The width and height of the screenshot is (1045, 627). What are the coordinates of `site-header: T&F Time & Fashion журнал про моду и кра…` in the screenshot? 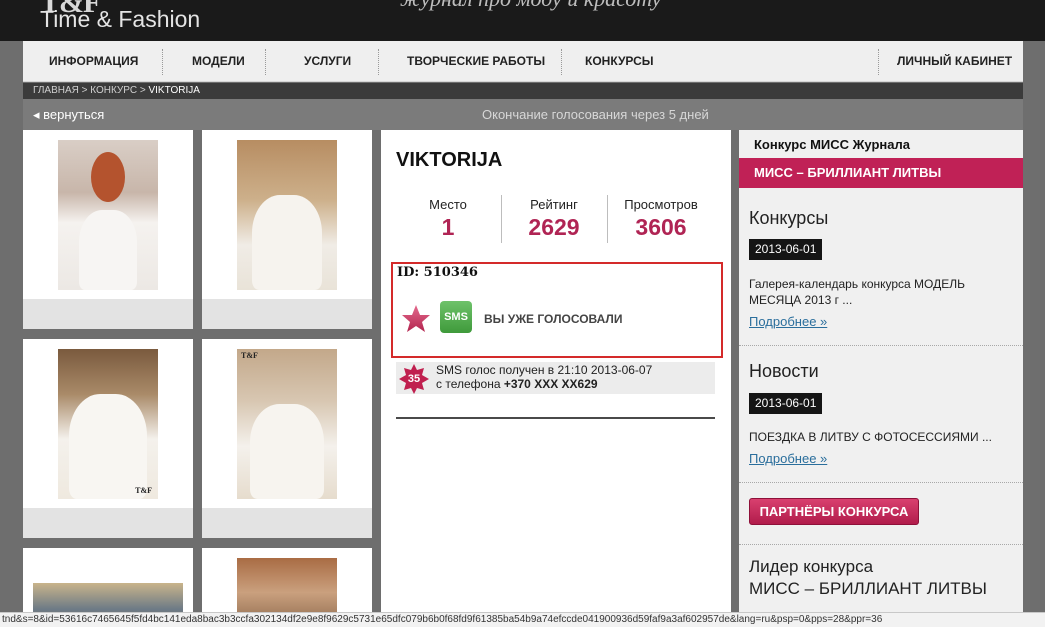 It's located at (522, 20).